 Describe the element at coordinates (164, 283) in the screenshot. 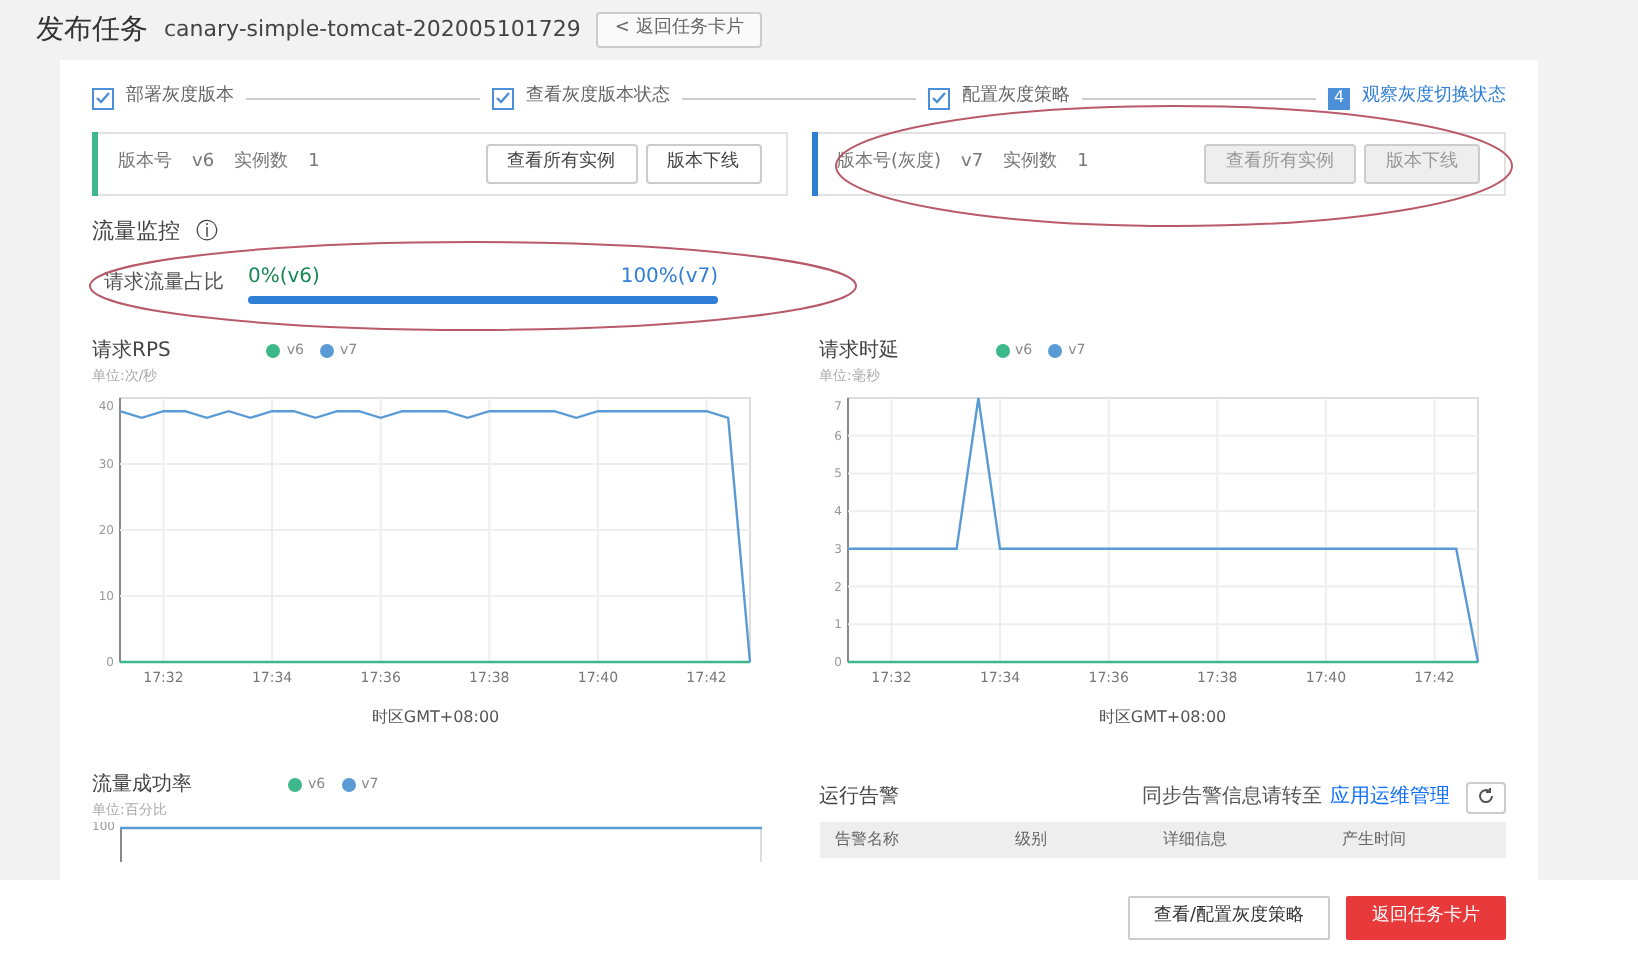

I see `ratio-label: 请求流量占比` at that location.